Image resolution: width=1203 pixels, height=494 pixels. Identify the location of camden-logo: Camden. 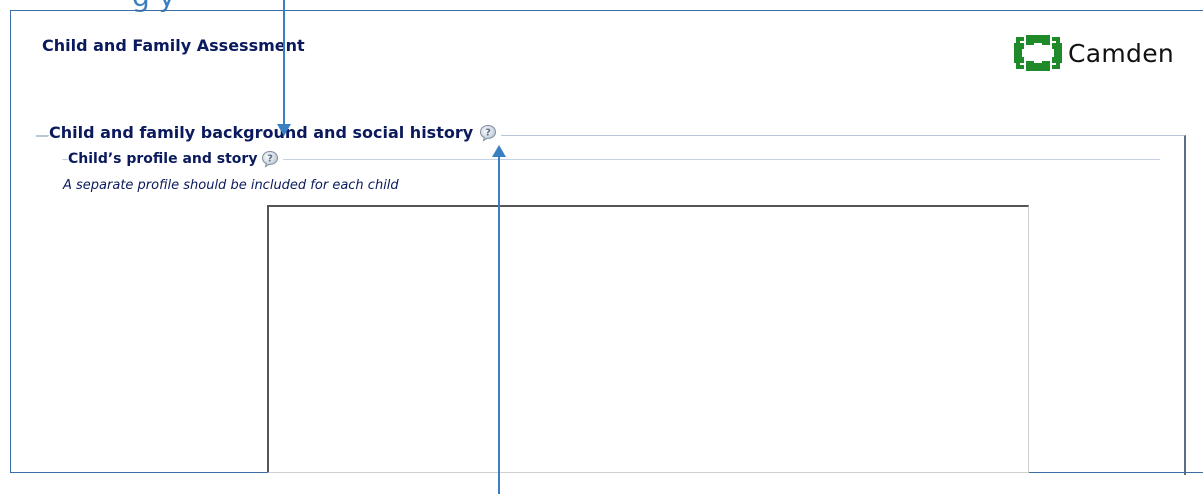
(1093, 53).